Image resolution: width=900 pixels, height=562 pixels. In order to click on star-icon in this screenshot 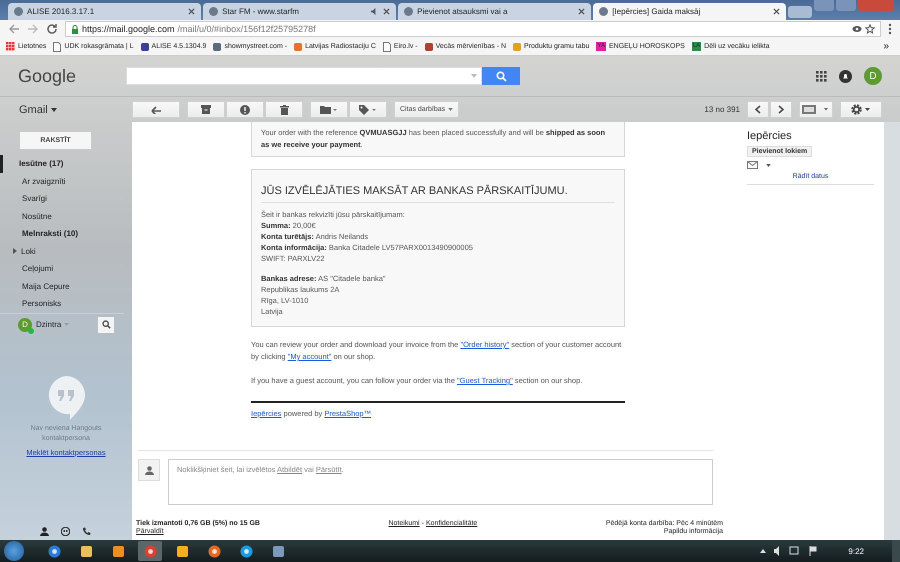, I will do `click(870, 29)`.